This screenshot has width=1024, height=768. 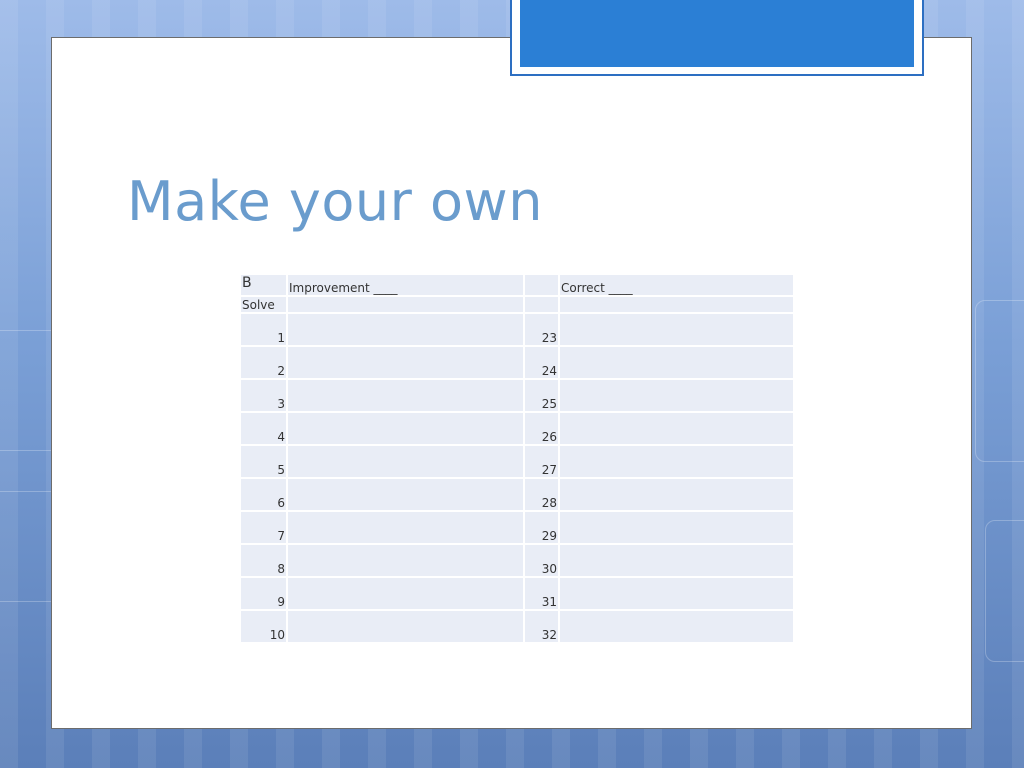 I want to click on row-number-left: 5, so click(x=263, y=461).